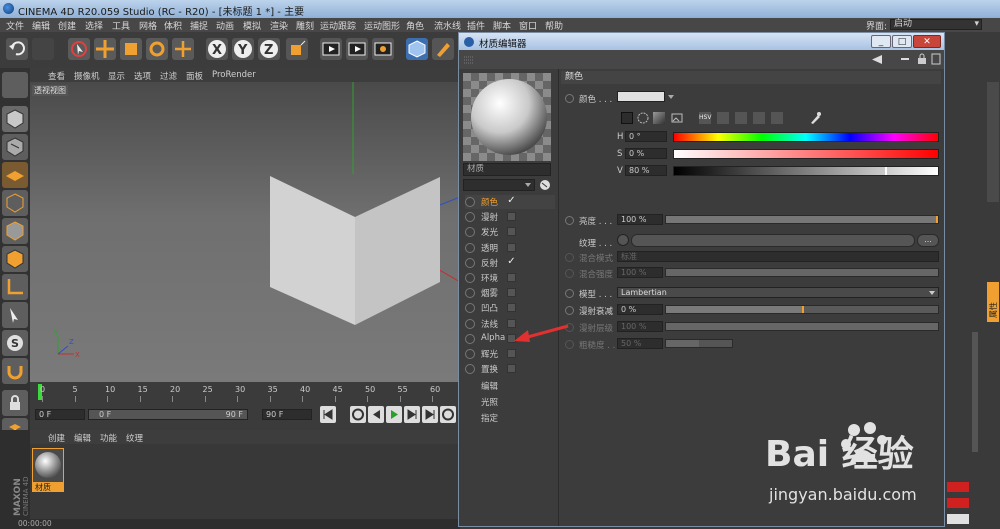 The height and width of the screenshot is (529, 1000). I want to click on menu-item: 脚本, so click(502, 25).